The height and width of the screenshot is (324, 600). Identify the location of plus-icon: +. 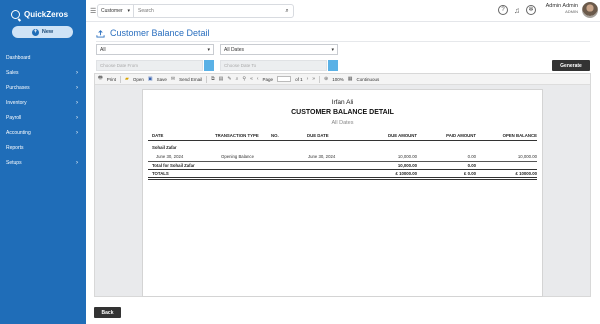
(35, 32).